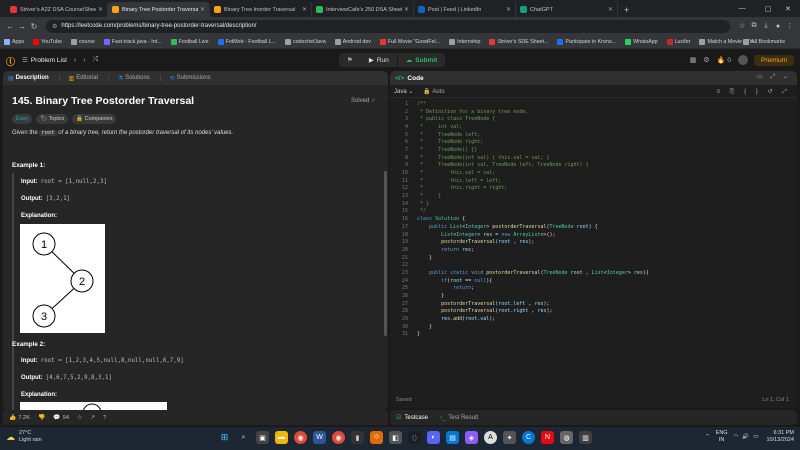 The height and width of the screenshot is (450, 800). Describe the element at coordinates (281, 437) in the screenshot. I see `file-explorer-icon: ▬` at that location.